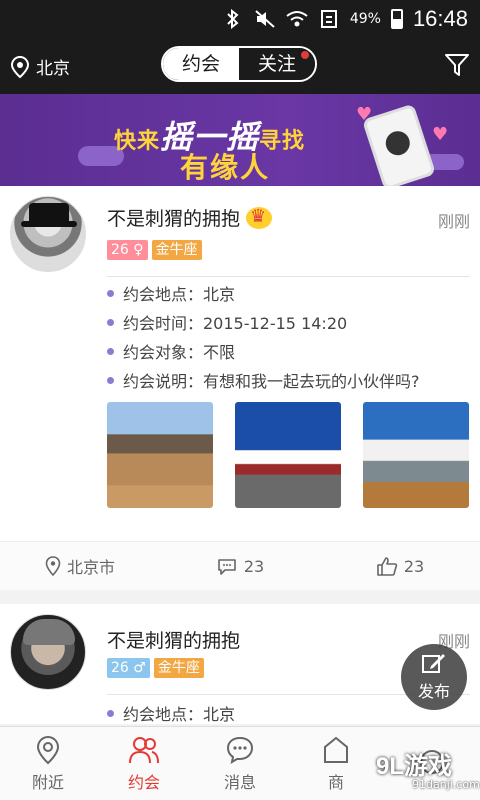 This screenshot has width=480, height=800. What do you see at coordinates (179, 352) in the screenshot?
I see `detail-target: 约会对象：不限` at bounding box center [179, 352].